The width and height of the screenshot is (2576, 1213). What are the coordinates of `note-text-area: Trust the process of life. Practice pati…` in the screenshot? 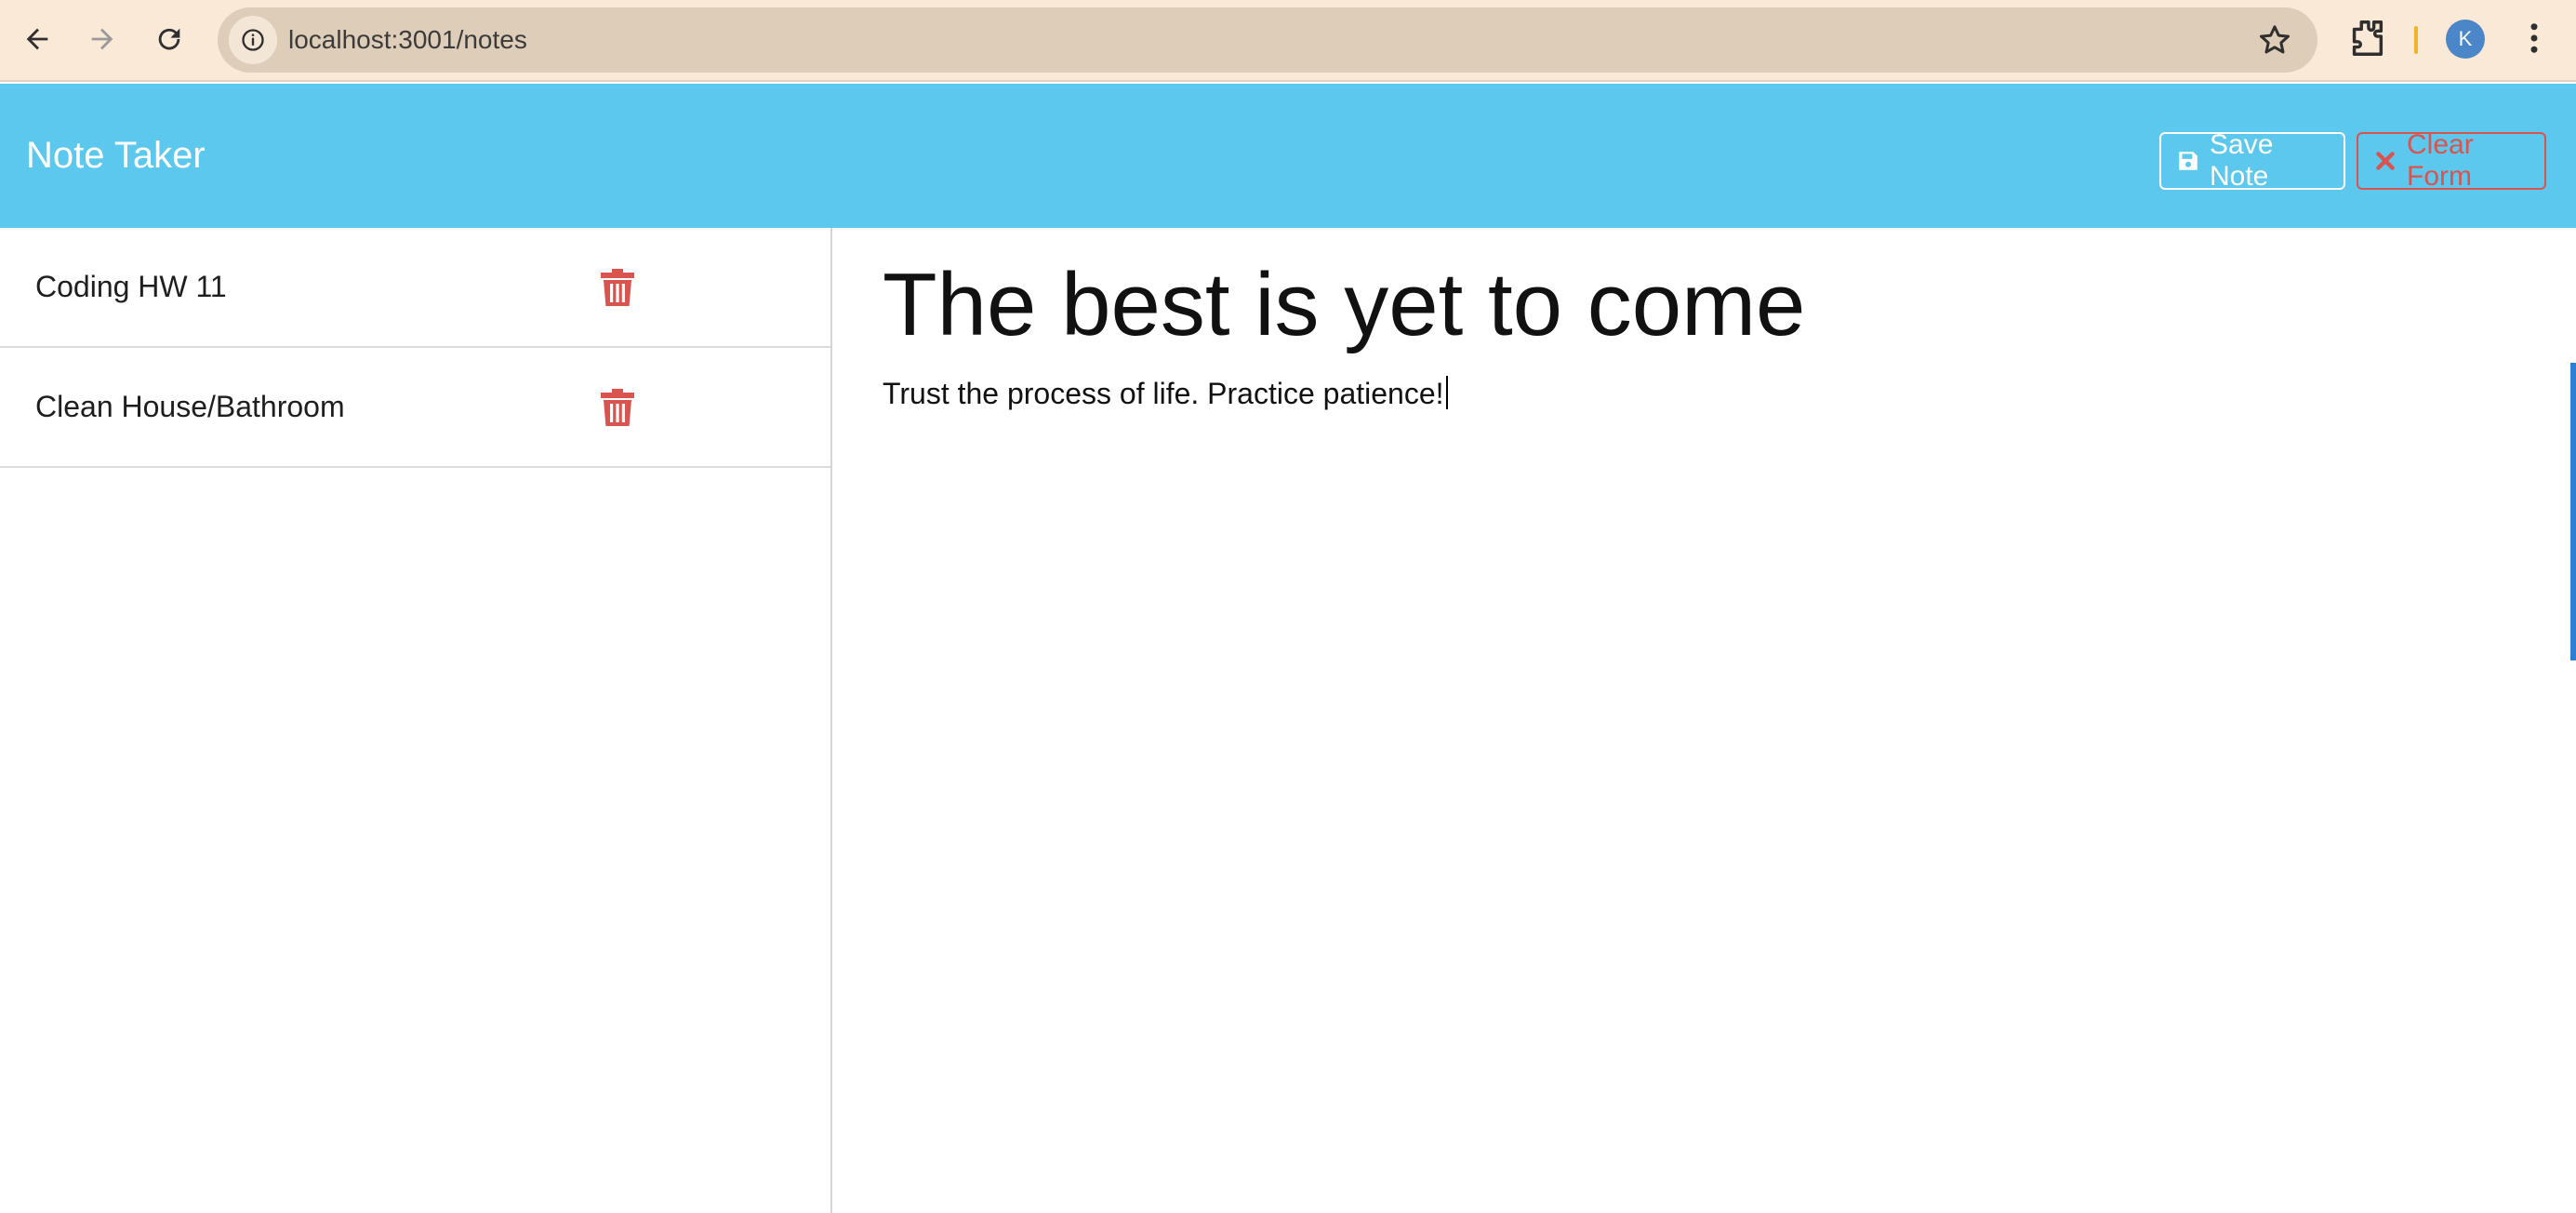 It's located at (1673, 393).